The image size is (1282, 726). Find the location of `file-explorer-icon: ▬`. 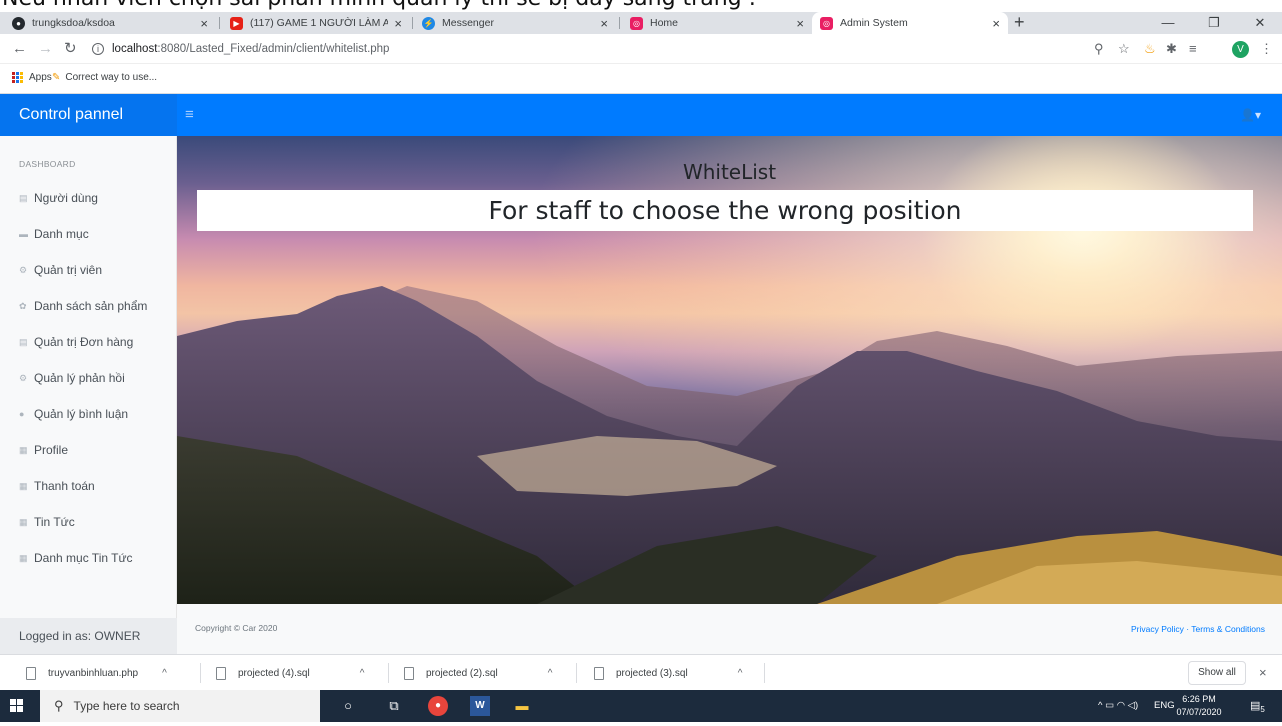

file-explorer-icon: ▬ is located at coordinates (522, 706).